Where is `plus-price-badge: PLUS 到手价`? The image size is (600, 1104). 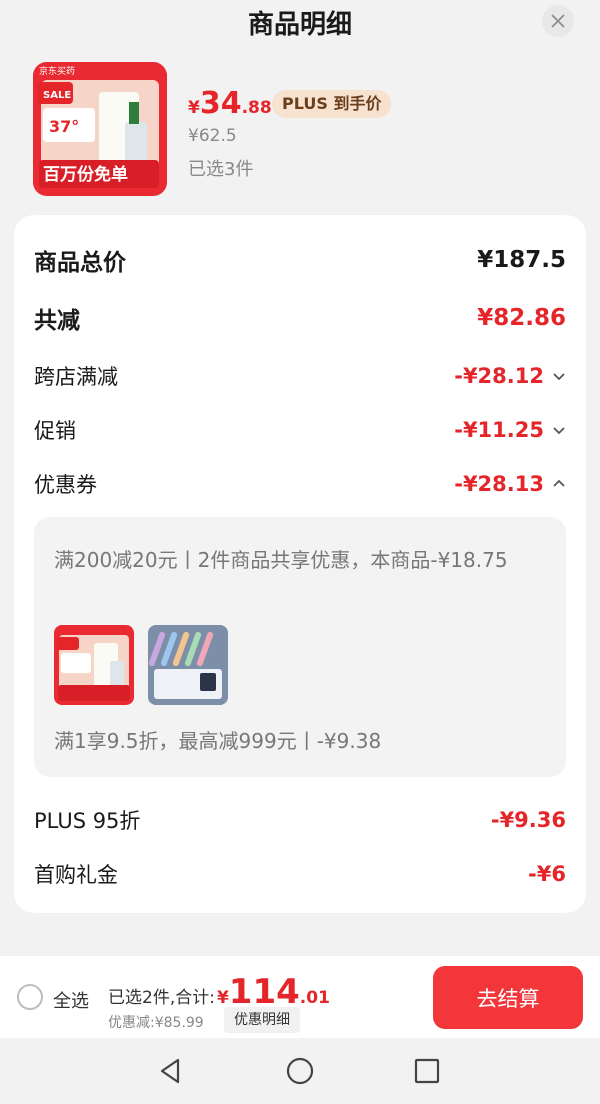
plus-price-badge: PLUS 到手价 is located at coordinates (332, 104).